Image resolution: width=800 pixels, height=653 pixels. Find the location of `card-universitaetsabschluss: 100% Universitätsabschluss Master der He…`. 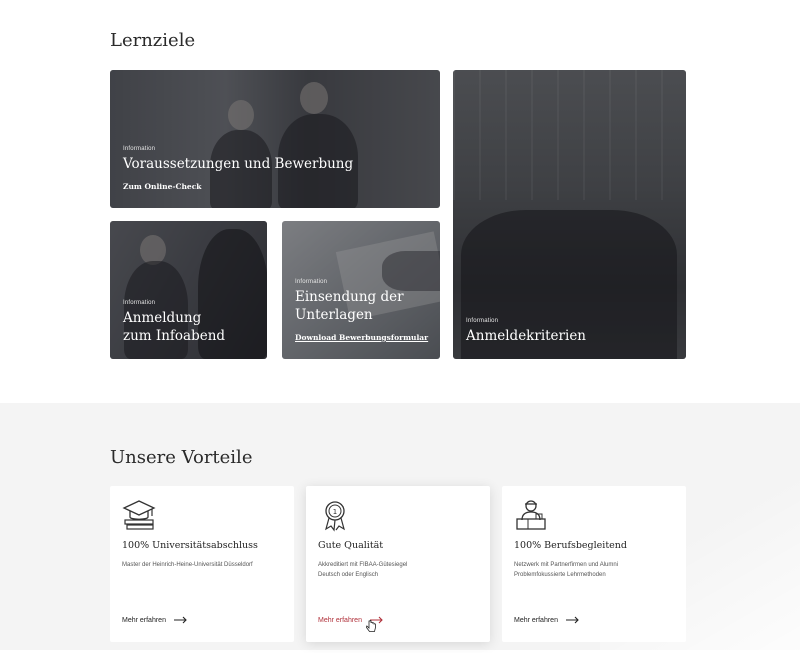

card-universitaetsabschluss: 100% Universitätsabschluss Master der He… is located at coordinates (202, 564).